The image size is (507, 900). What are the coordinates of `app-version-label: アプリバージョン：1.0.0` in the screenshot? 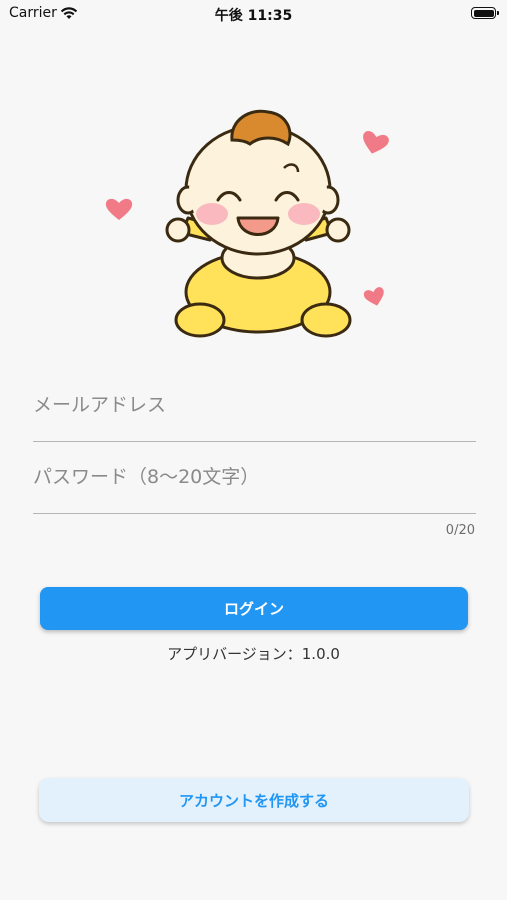 It's located at (253, 654).